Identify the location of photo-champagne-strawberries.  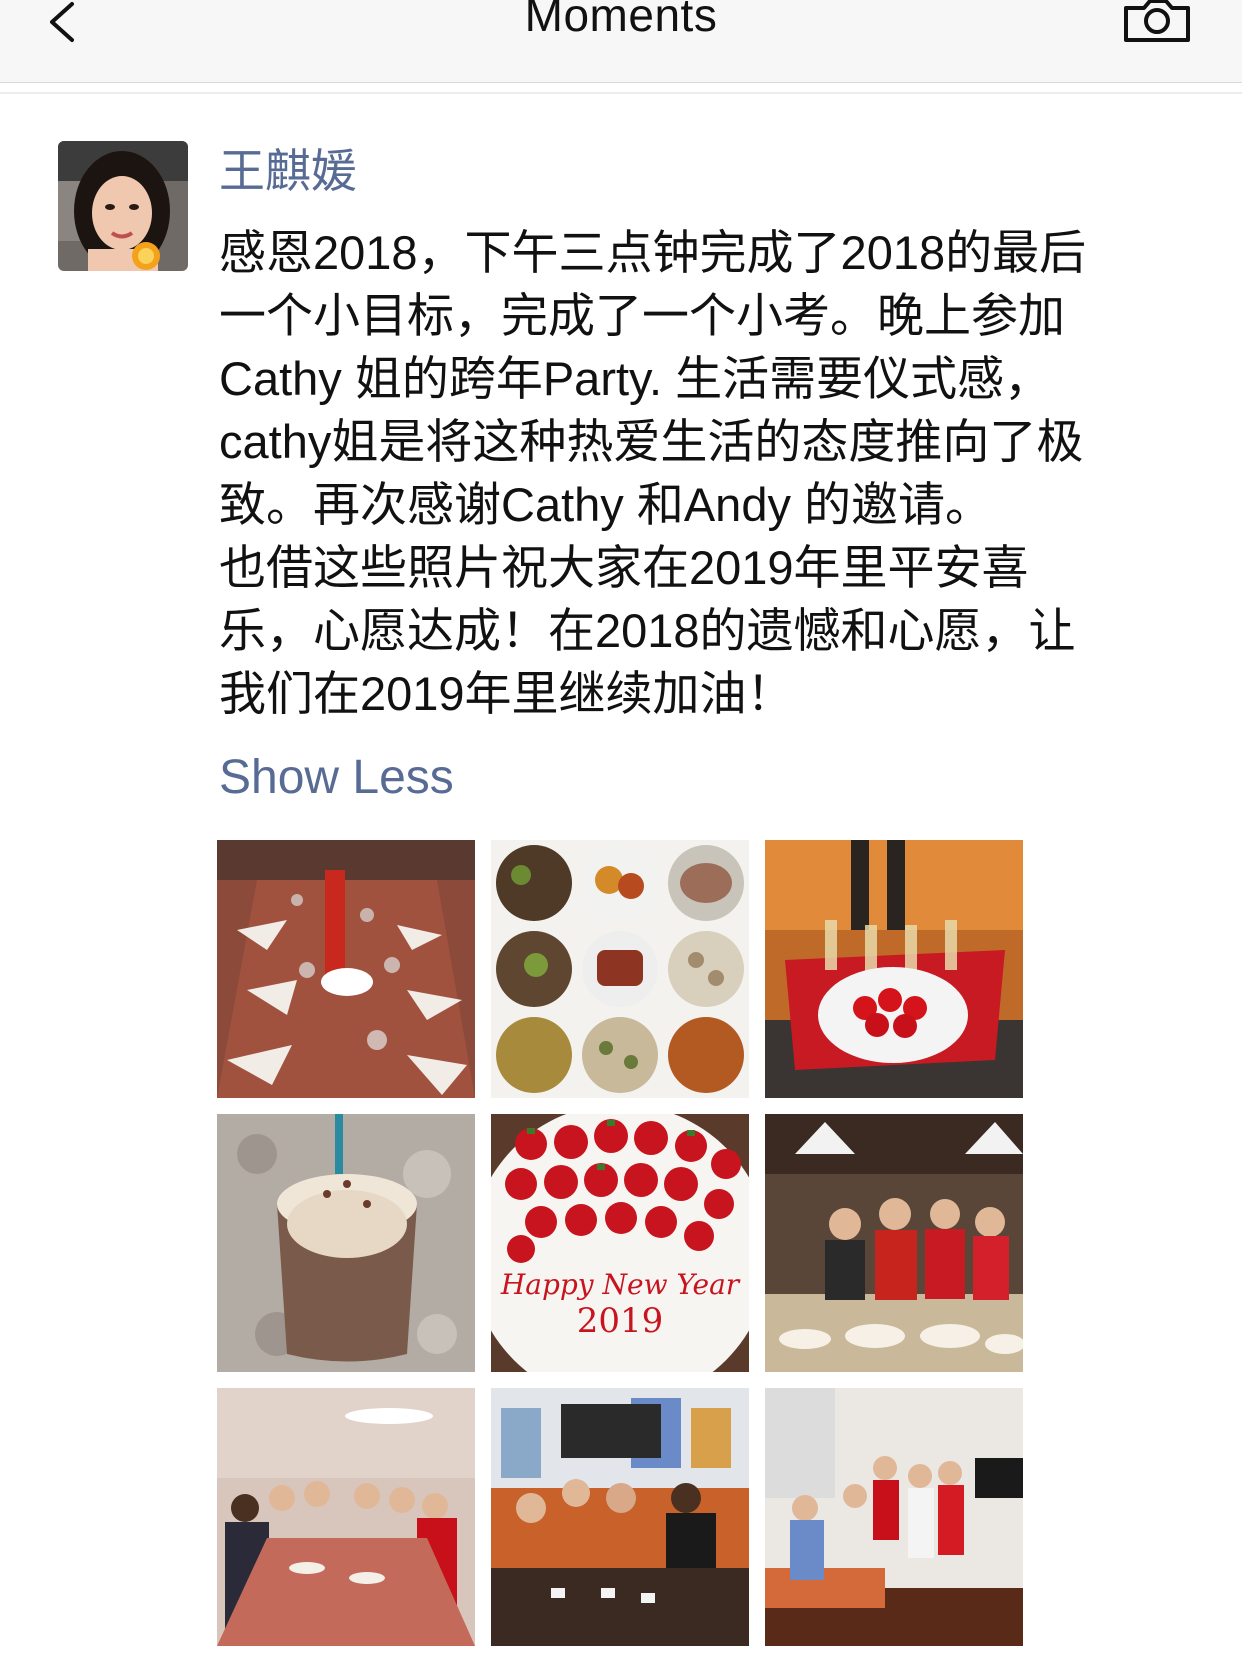
(894, 969).